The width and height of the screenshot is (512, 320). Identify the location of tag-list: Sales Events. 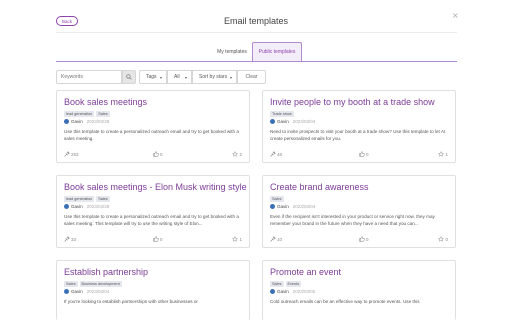
(286, 284).